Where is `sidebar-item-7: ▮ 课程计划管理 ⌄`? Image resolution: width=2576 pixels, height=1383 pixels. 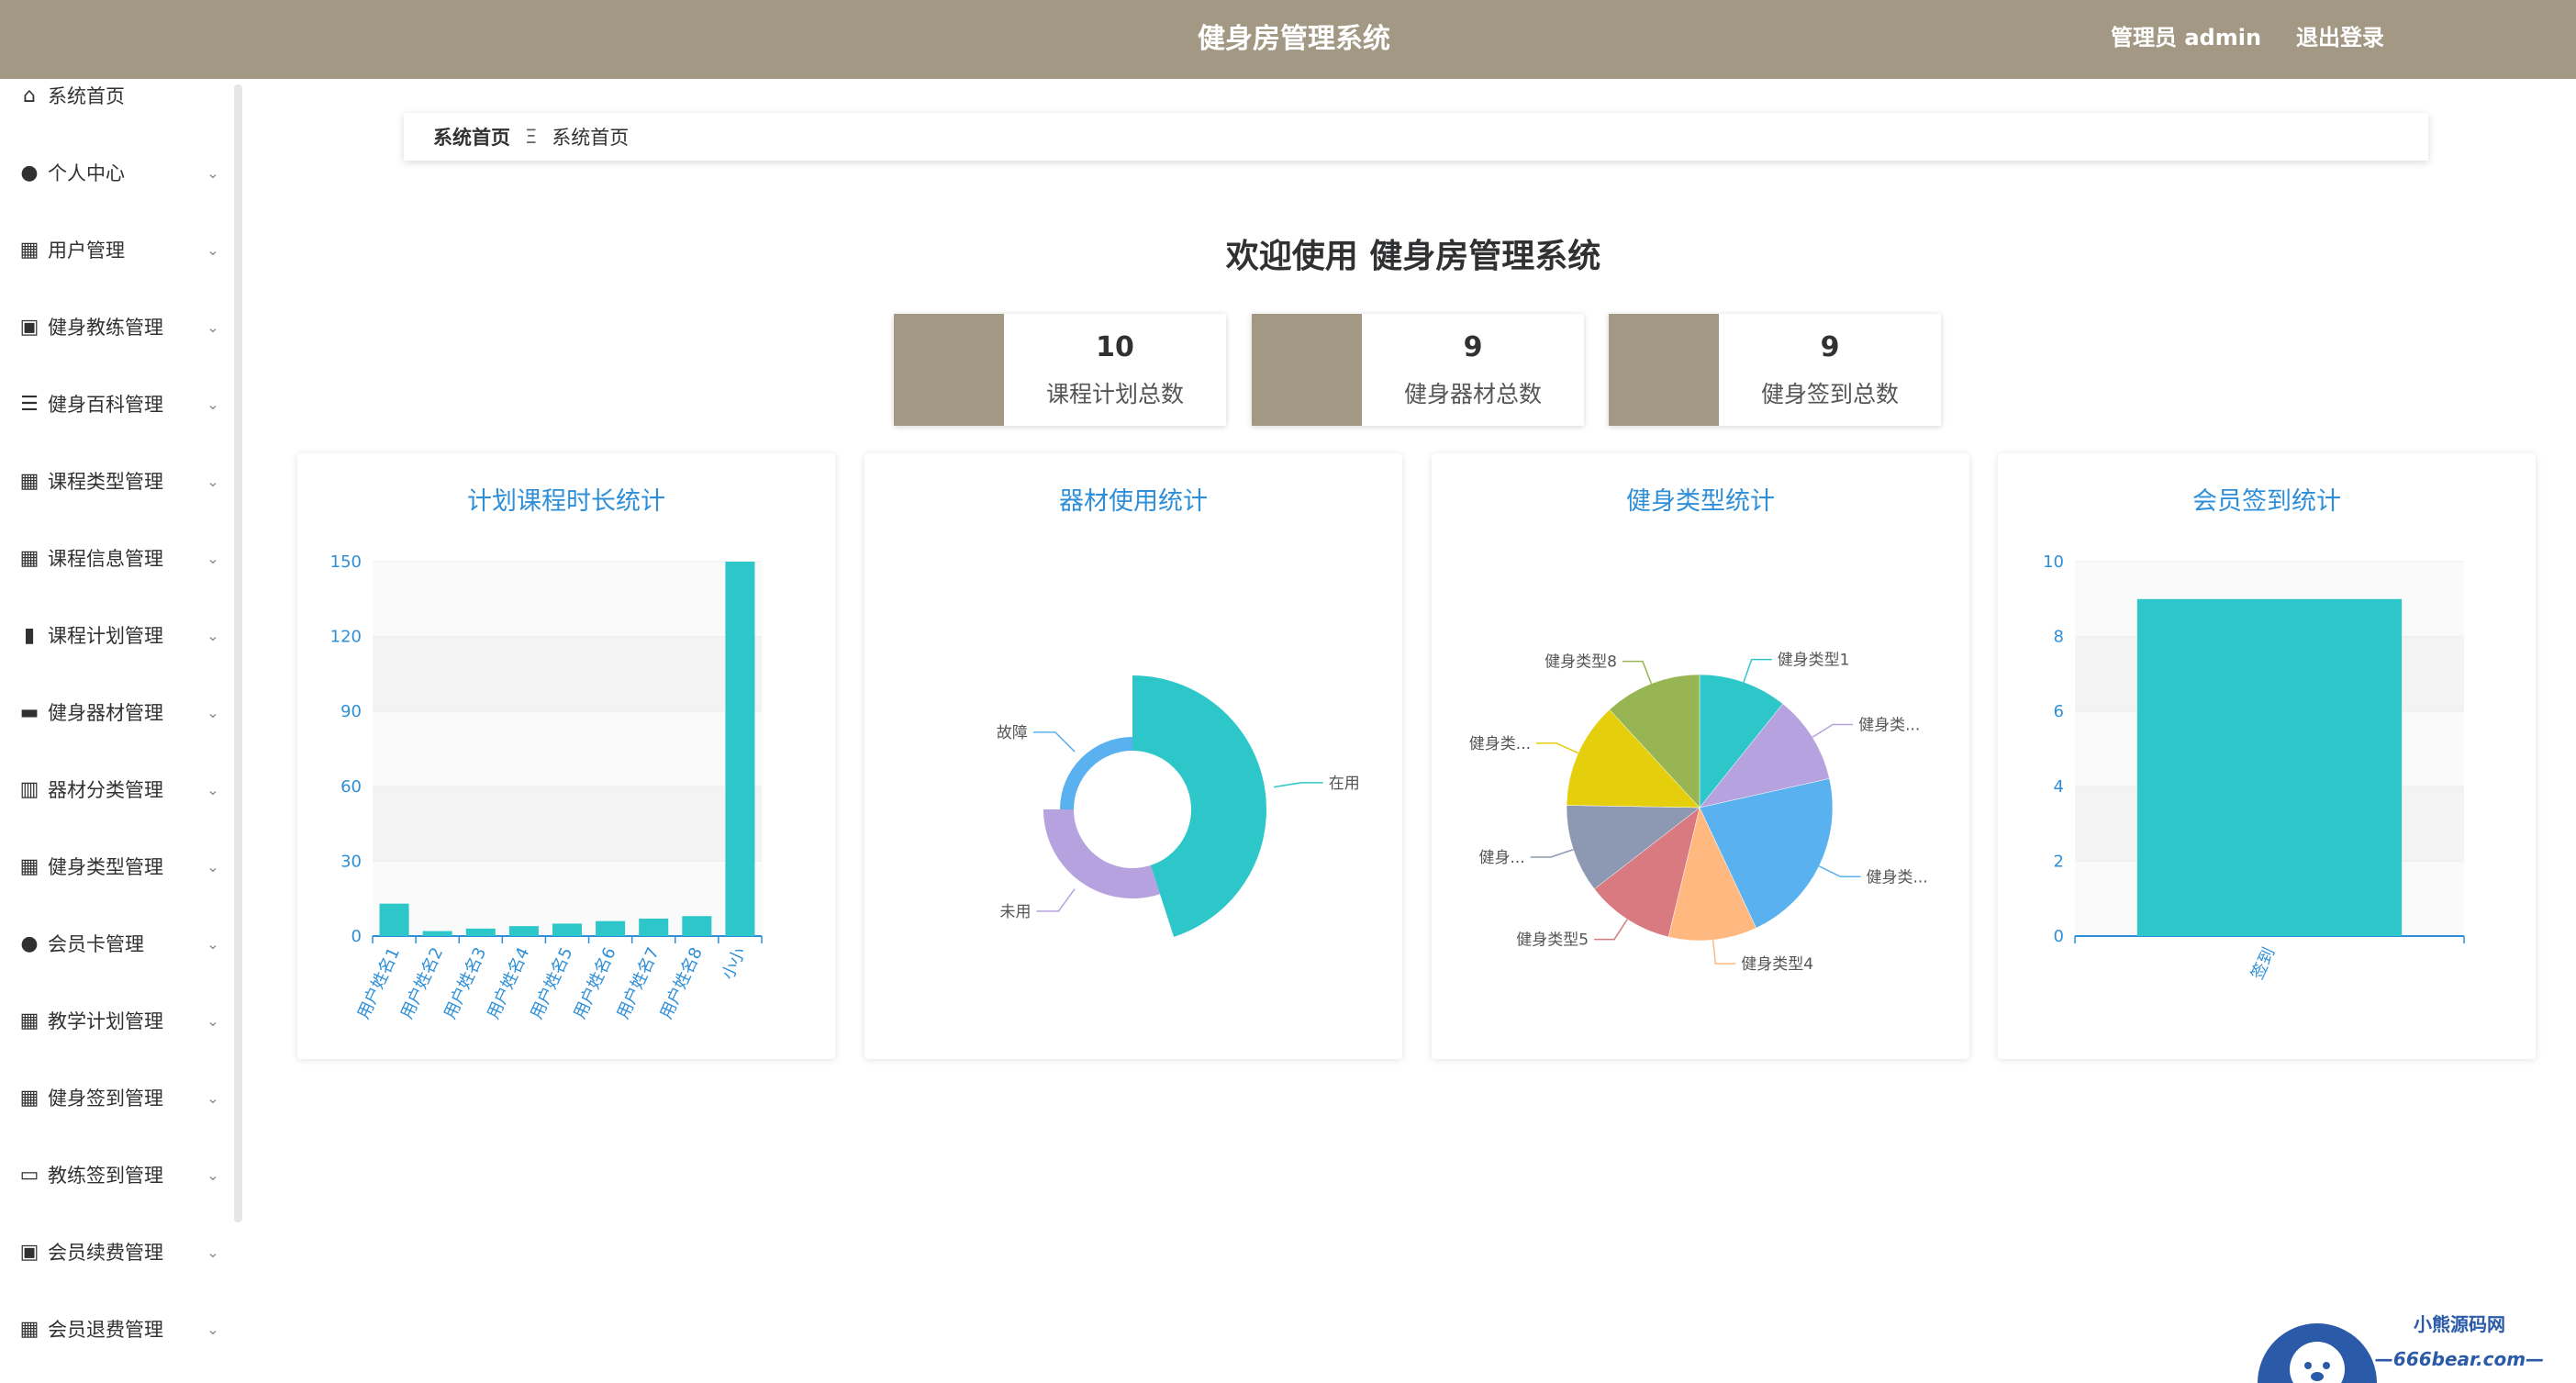
sidebar-item-7: ▮ 课程计划管理 ⌄ is located at coordinates (114, 635).